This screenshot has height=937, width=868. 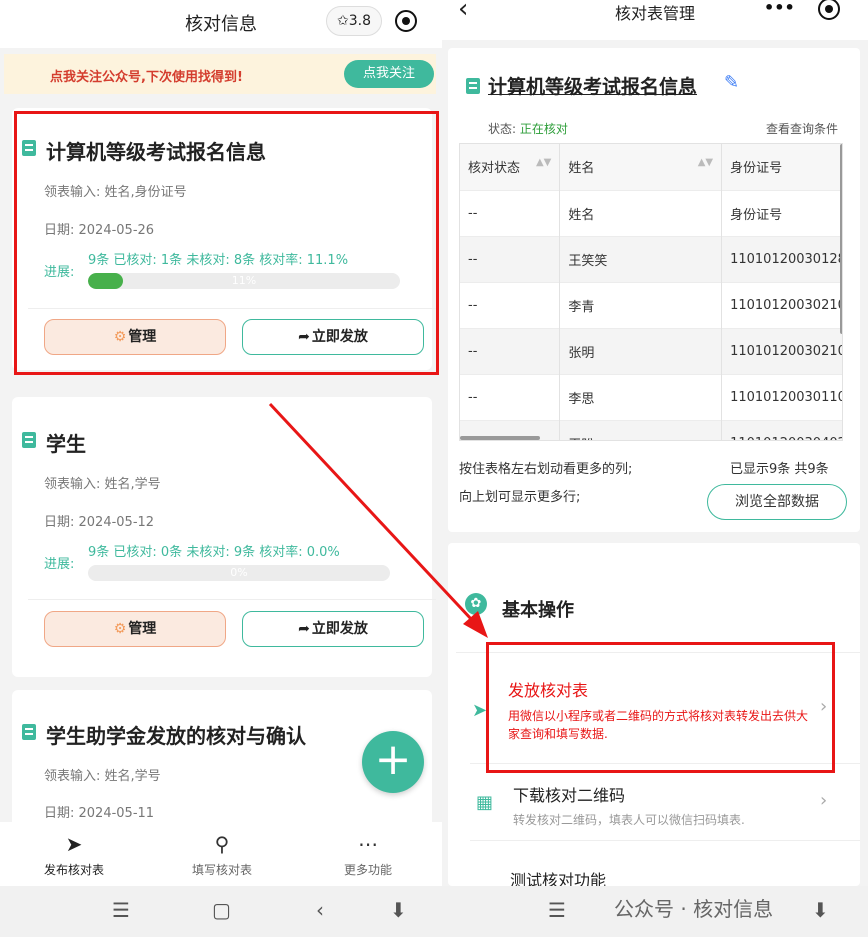 I want to click on arrow-overlay, so click(x=378, y=520).